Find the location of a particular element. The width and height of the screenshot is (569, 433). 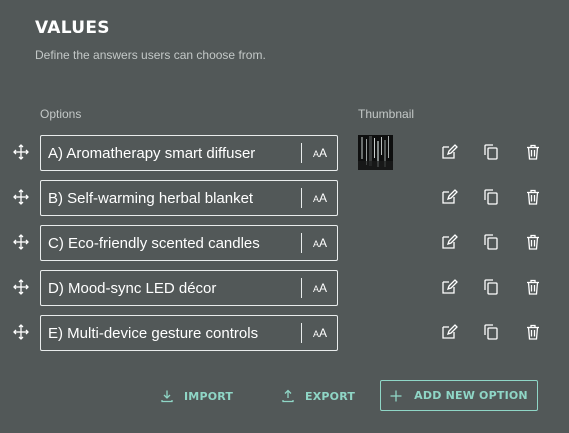

options-column-header: Options is located at coordinates (61, 114).